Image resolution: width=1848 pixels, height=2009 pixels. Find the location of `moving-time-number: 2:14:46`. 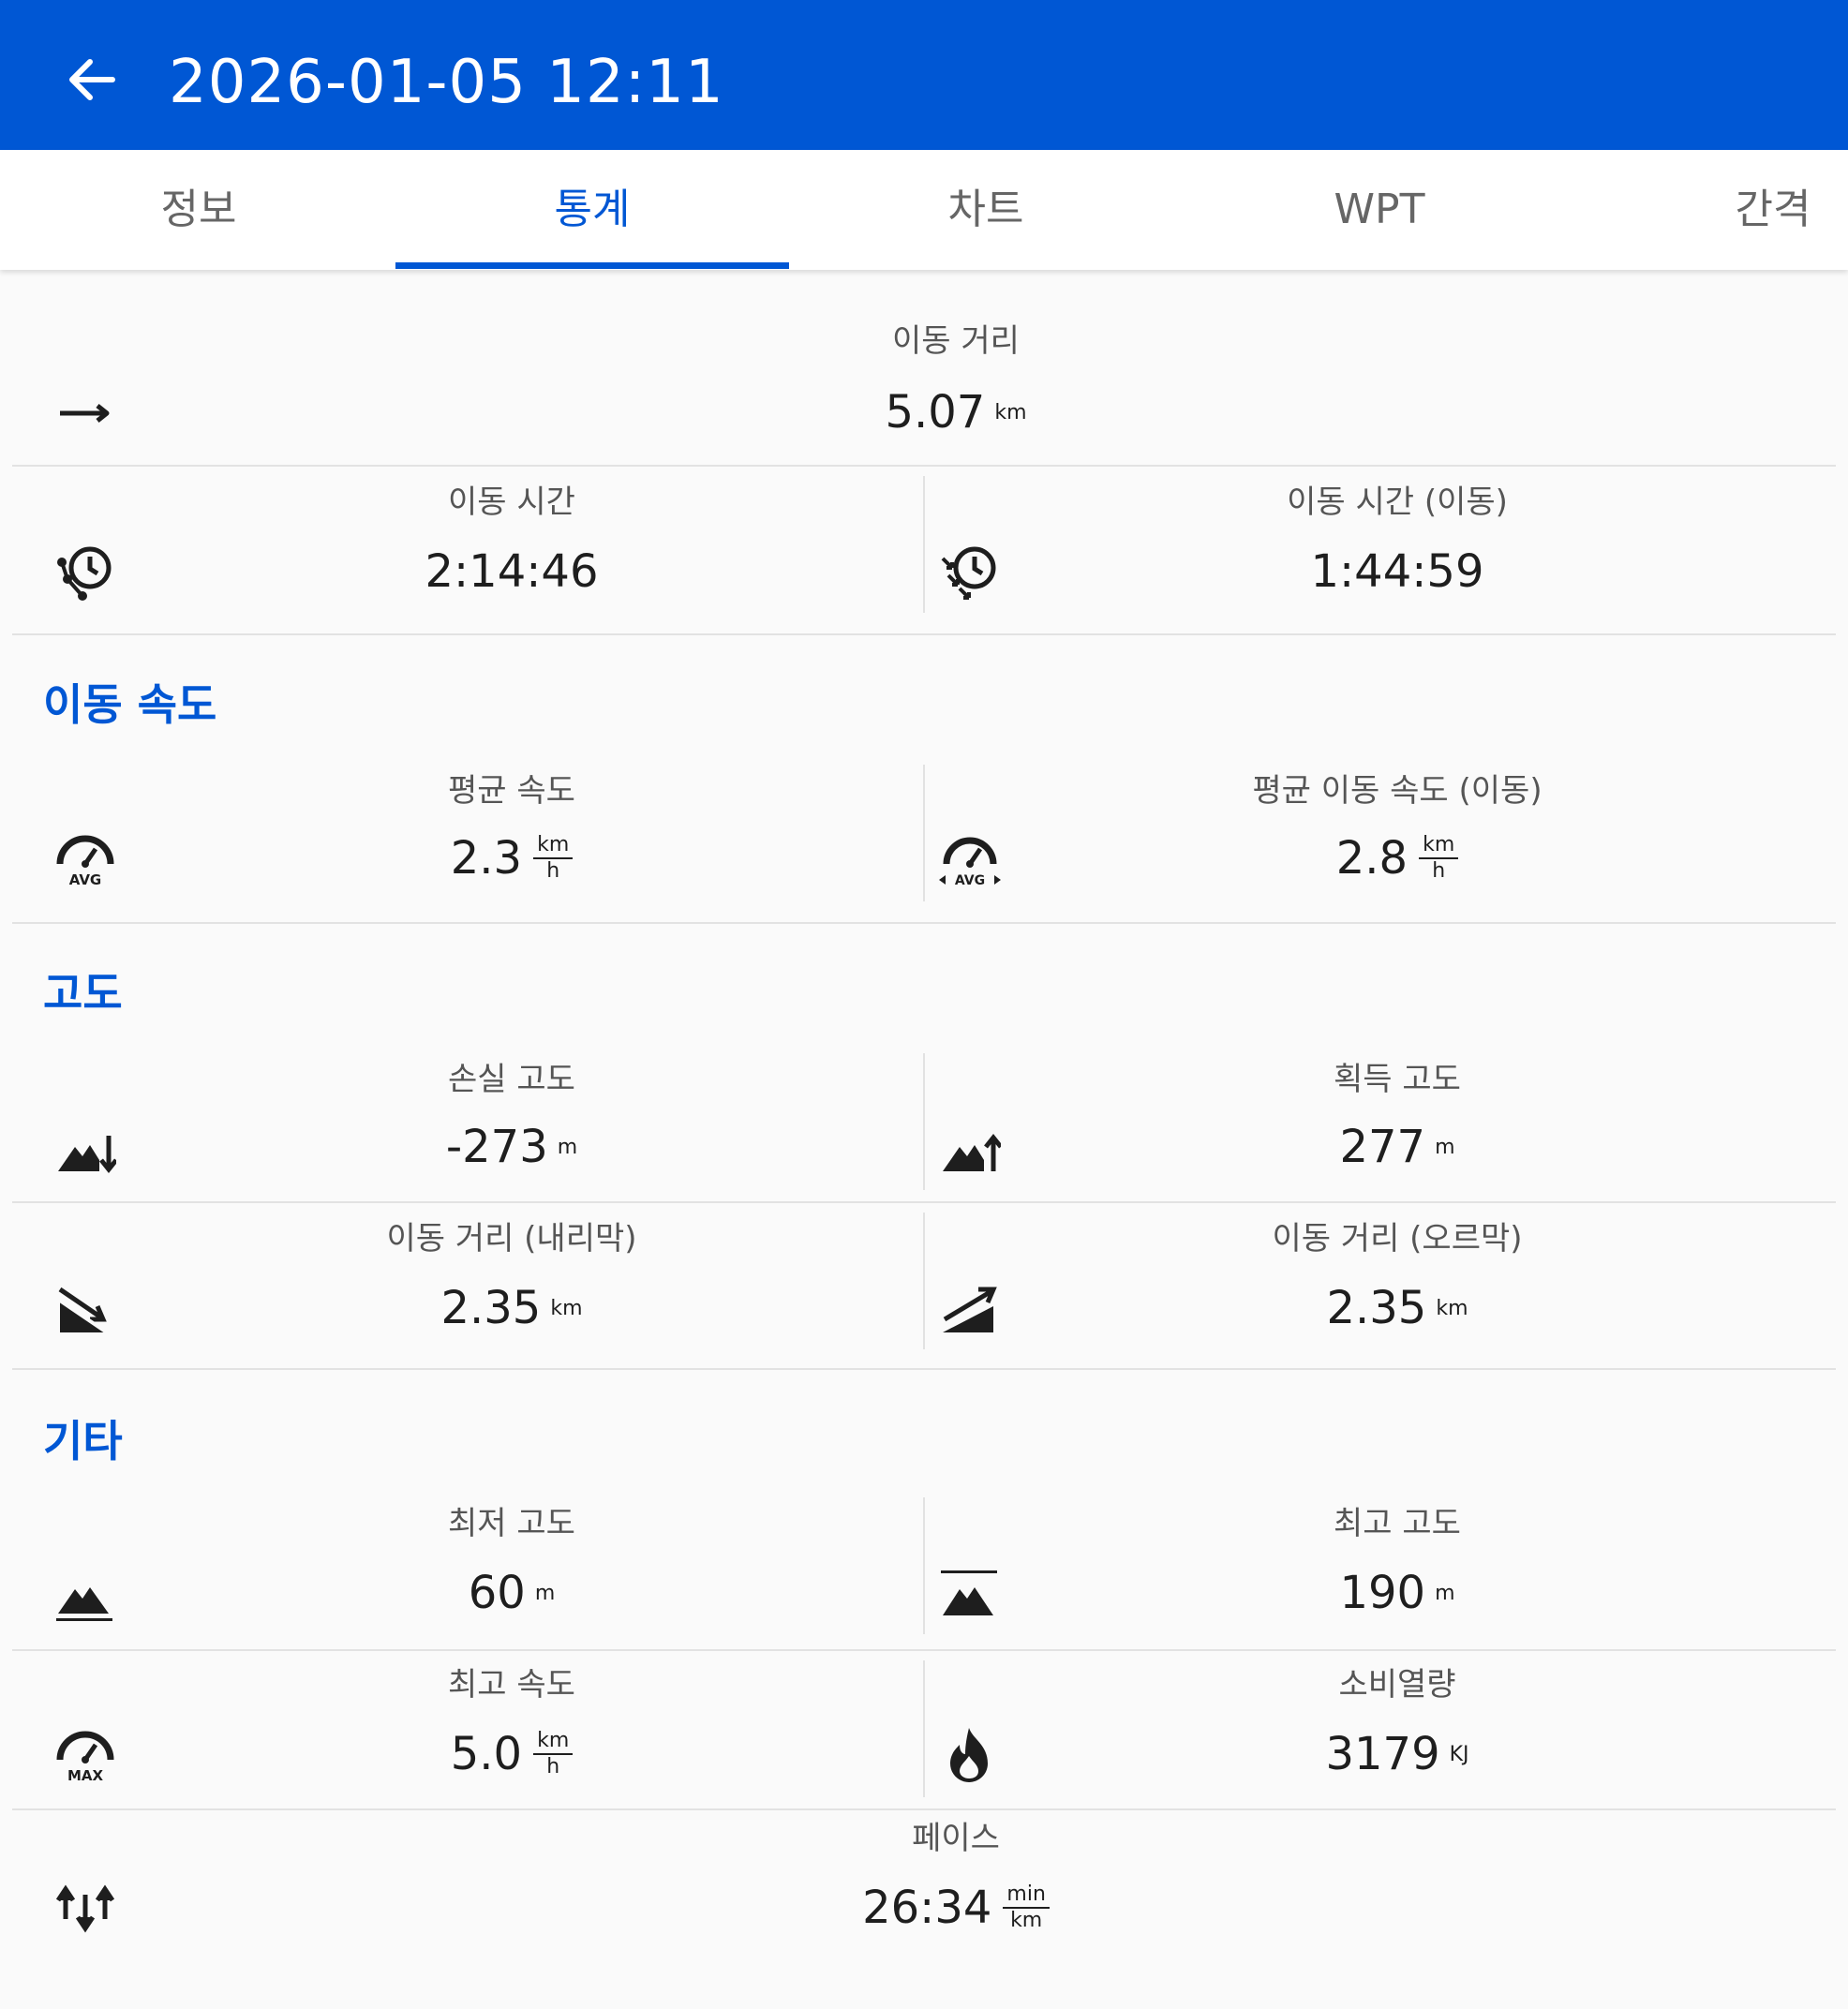

moving-time-number: 2:14:46 is located at coordinates (512, 571).